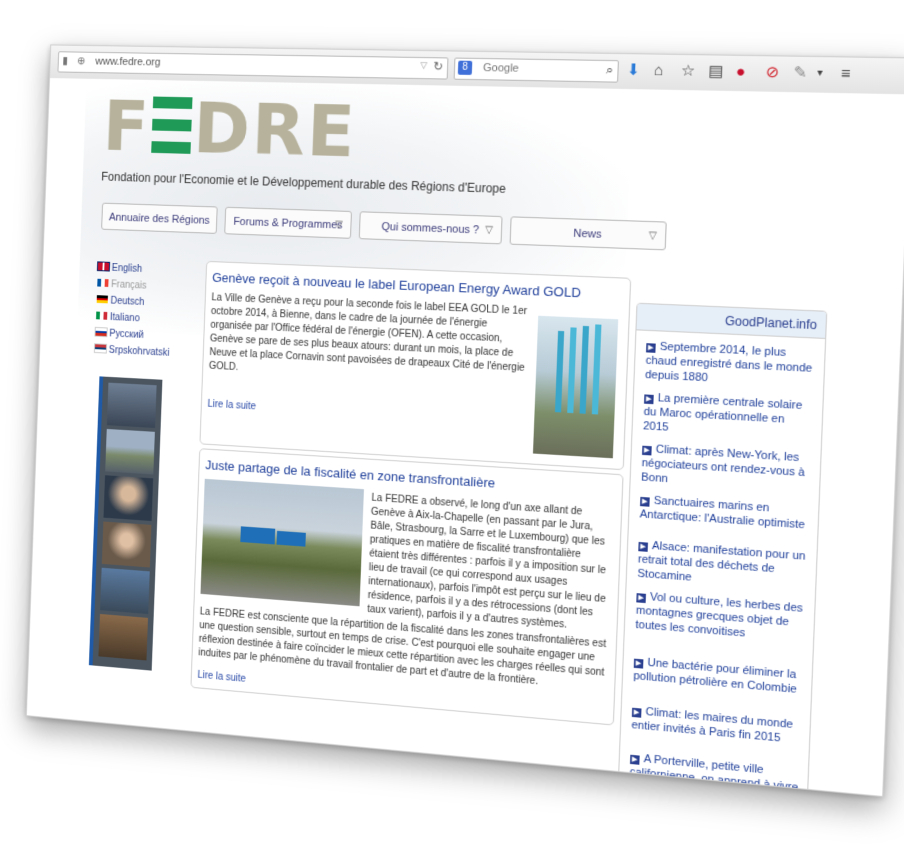  Describe the element at coordinates (81, 60) in the screenshot. I see `globe-icon: ⊕` at that location.